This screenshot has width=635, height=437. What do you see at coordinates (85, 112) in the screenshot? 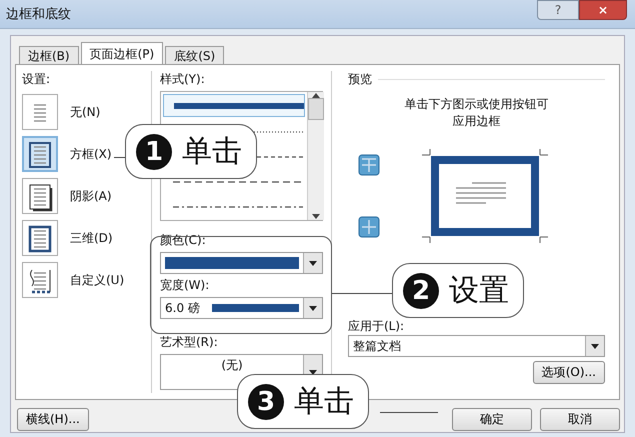
I see `setting-label: 无(N)` at bounding box center [85, 112].